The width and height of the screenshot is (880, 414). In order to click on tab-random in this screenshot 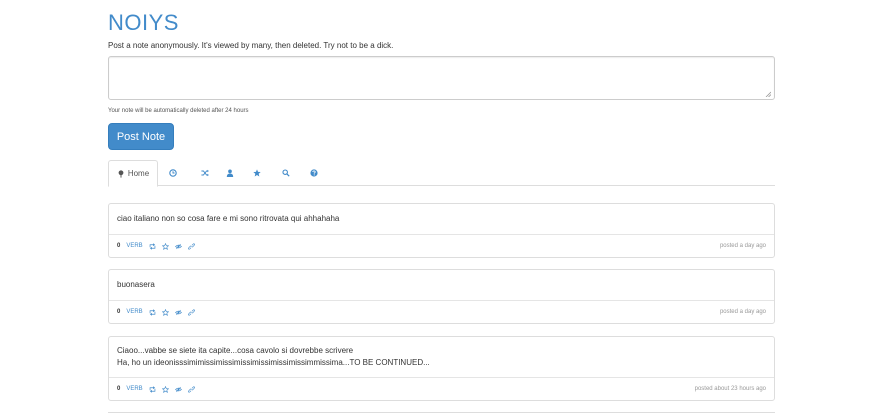, I will do `click(205, 173)`.